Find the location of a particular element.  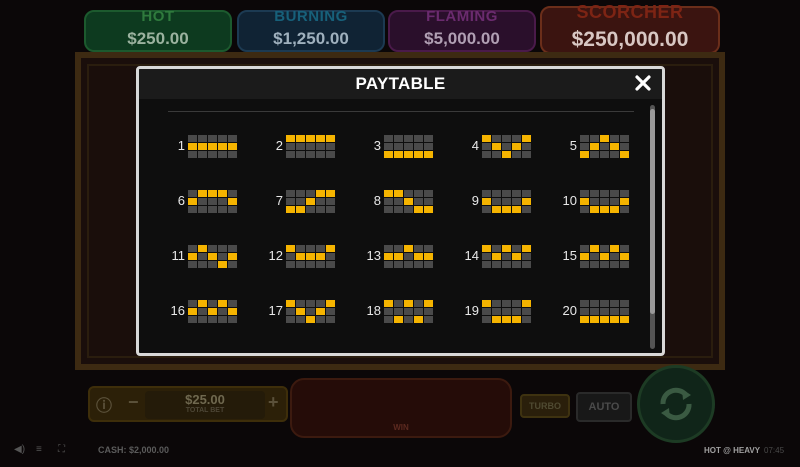

info-icon: ⓘ is located at coordinates (104, 404).